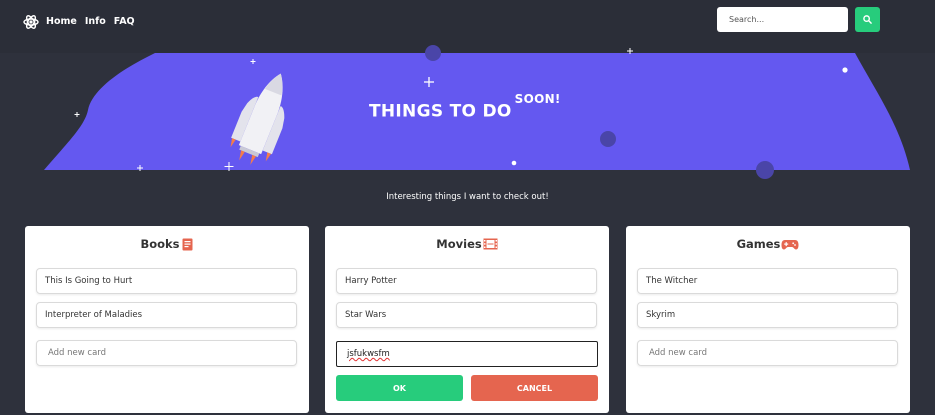  Describe the element at coordinates (166, 315) in the screenshot. I see `list-item: Interpreter of Maladies` at that location.